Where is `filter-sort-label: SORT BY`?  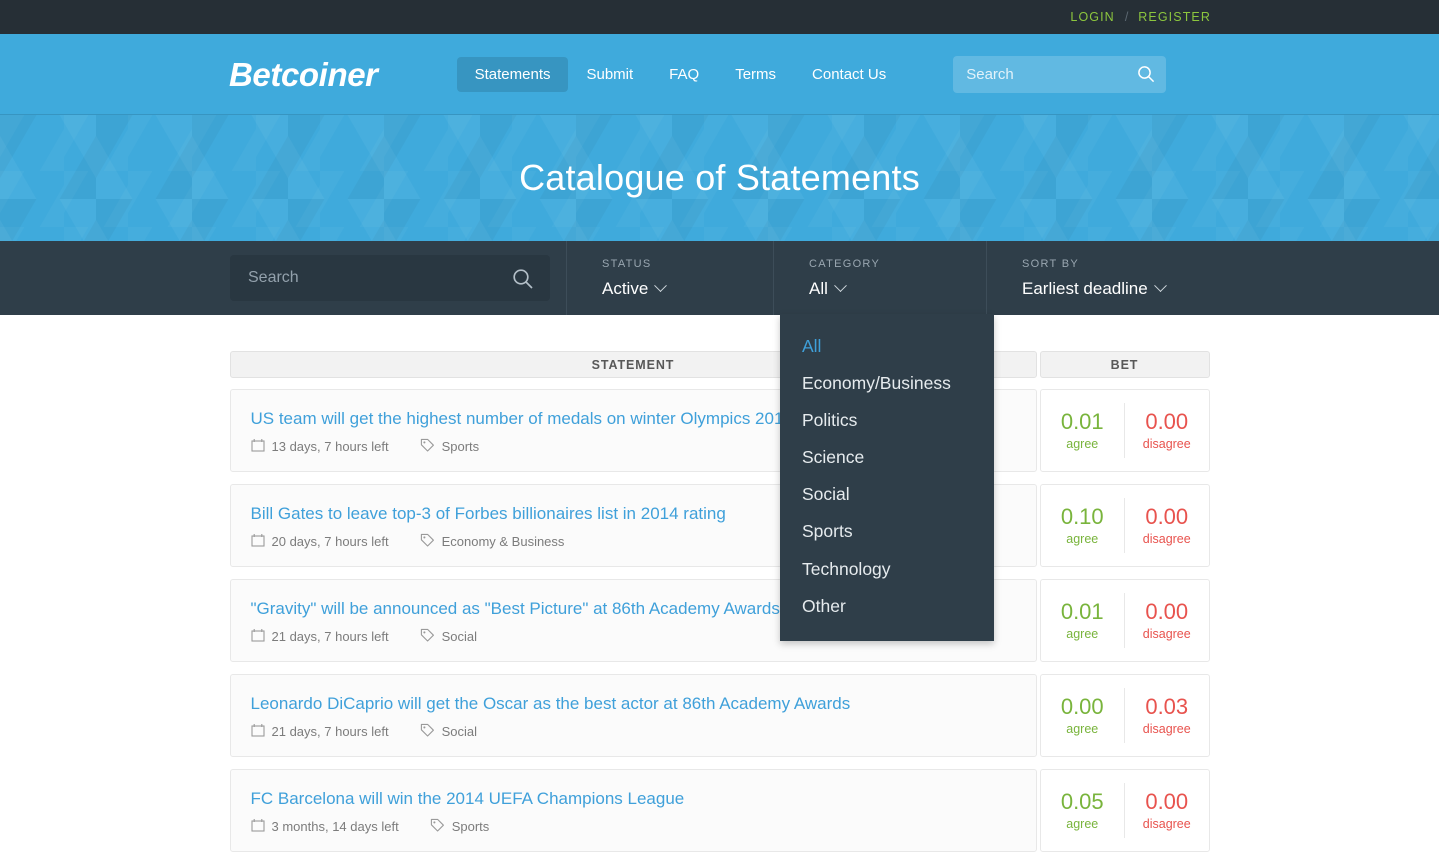 filter-sort-label: SORT BY is located at coordinates (1050, 263).